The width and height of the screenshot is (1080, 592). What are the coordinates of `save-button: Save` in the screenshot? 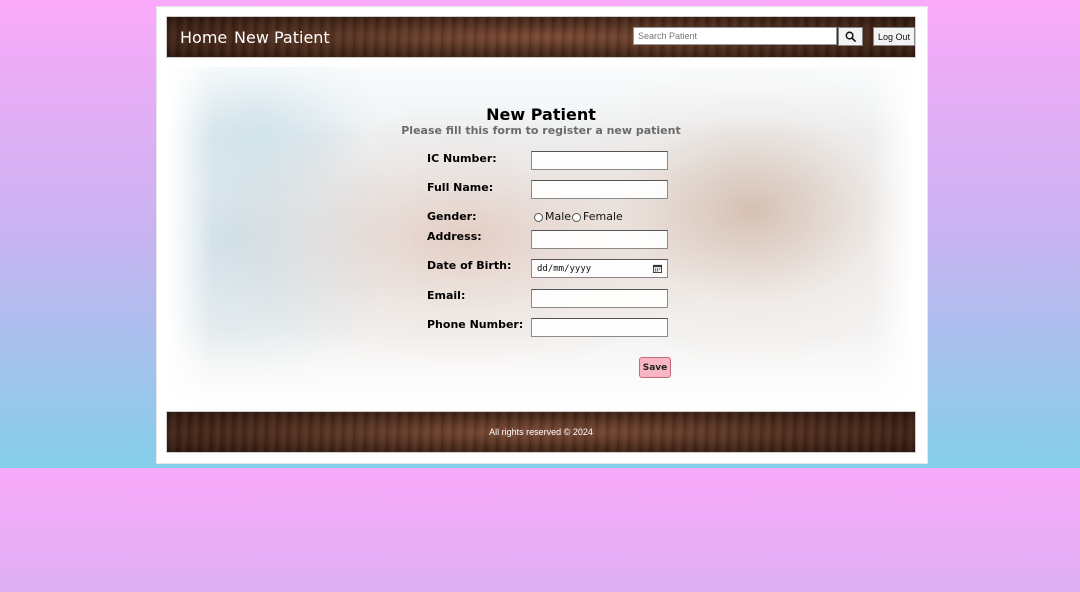 It's located at (655, 367).